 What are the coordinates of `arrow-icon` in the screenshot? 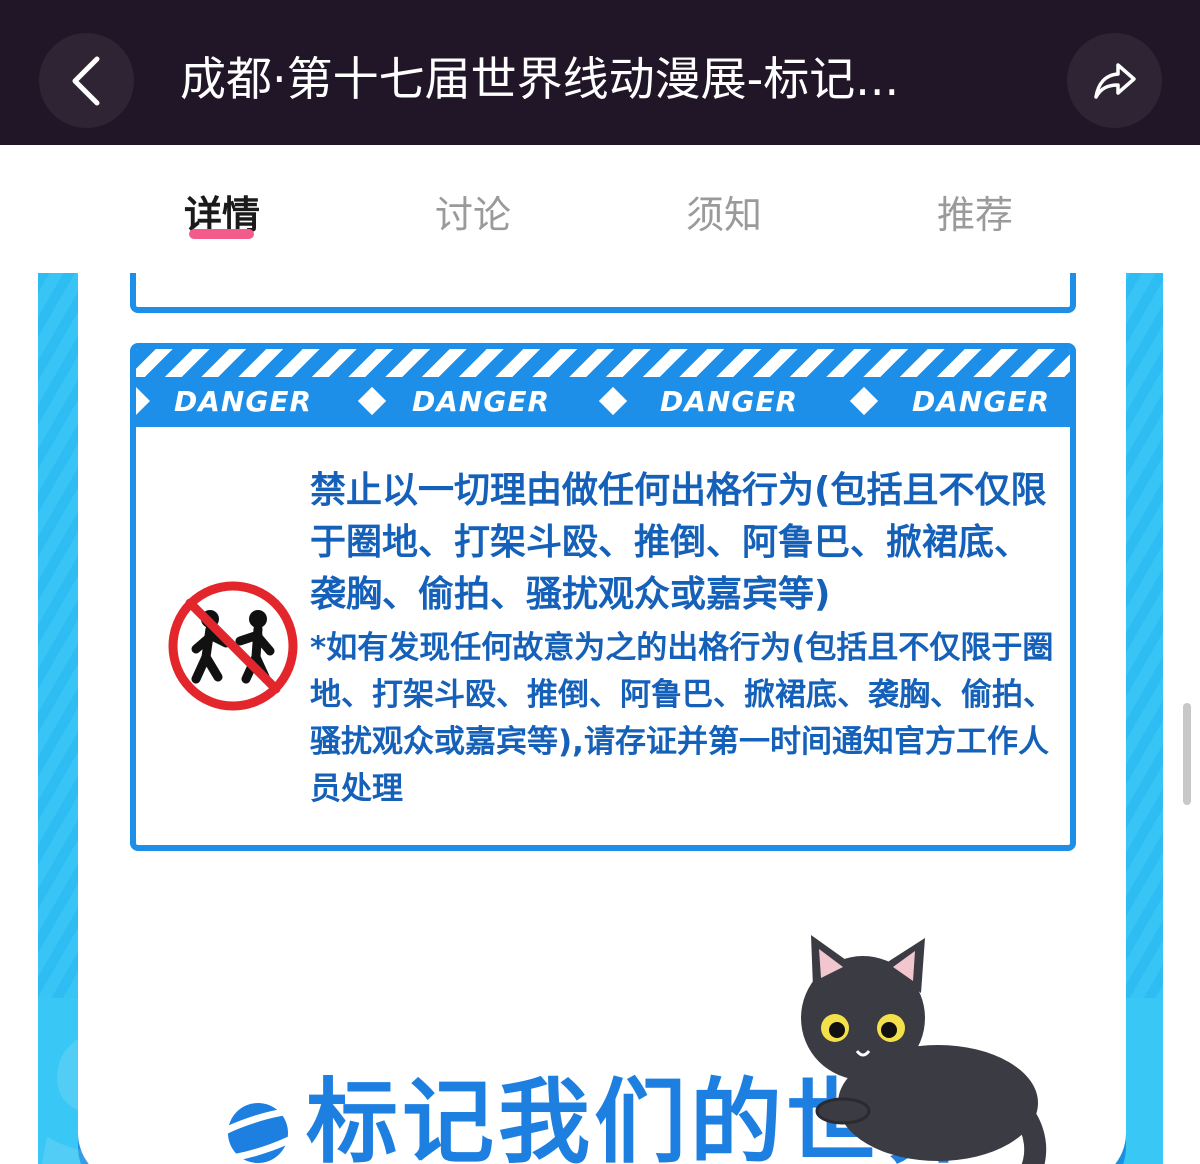 It's located at (143, 401).